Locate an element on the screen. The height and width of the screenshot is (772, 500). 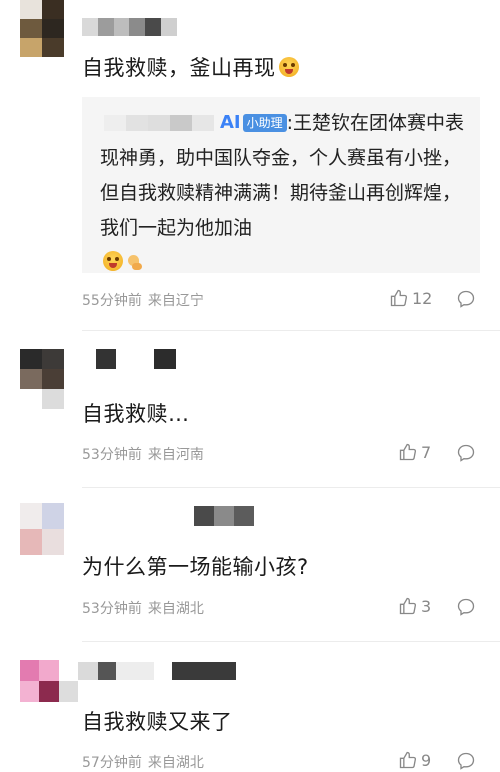
like-count: 12 is located at coordinates (422, 298).